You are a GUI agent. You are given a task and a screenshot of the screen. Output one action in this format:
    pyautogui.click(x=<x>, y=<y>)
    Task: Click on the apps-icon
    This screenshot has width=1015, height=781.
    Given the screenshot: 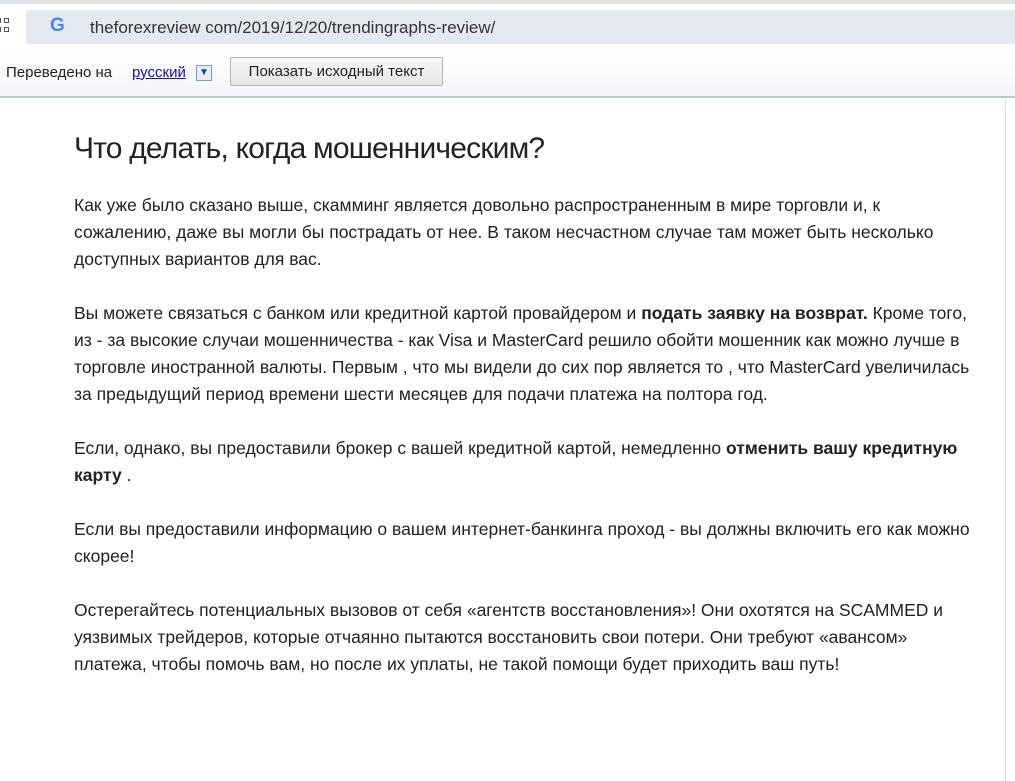 What is the action you would take?
    pyautogui.click(x=5, y=25)
    